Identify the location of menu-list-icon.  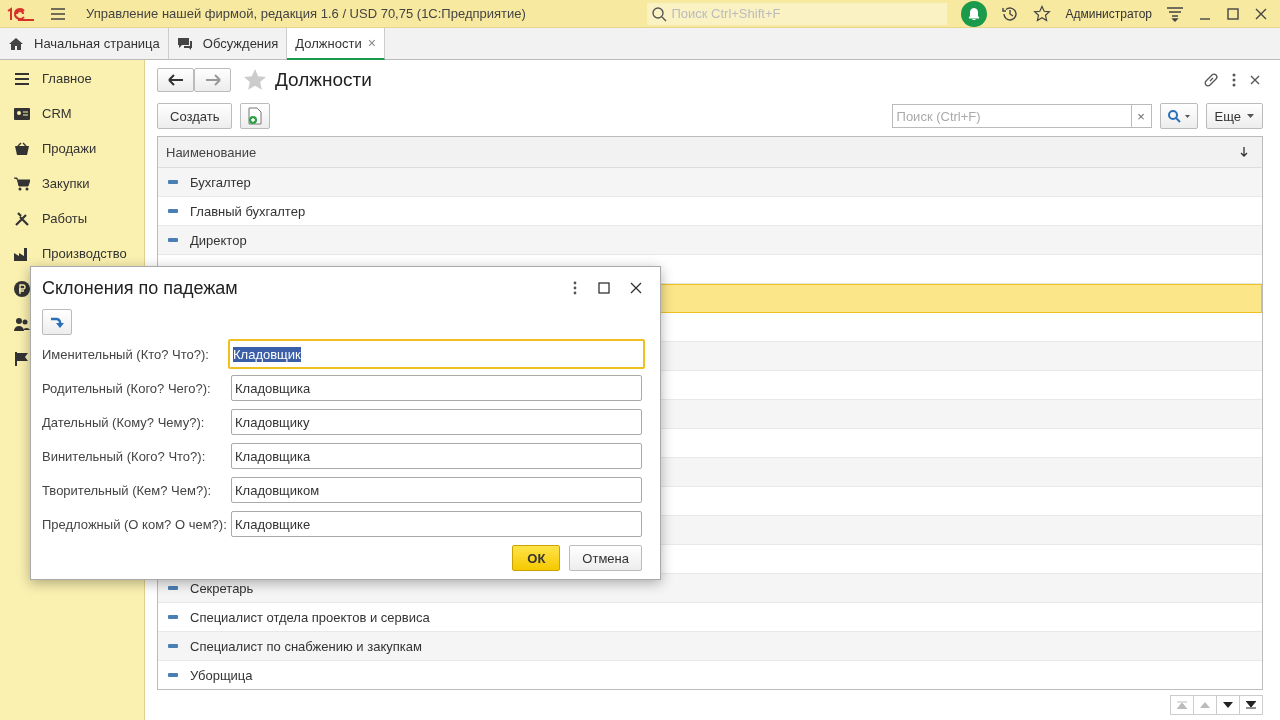
(22, 78).